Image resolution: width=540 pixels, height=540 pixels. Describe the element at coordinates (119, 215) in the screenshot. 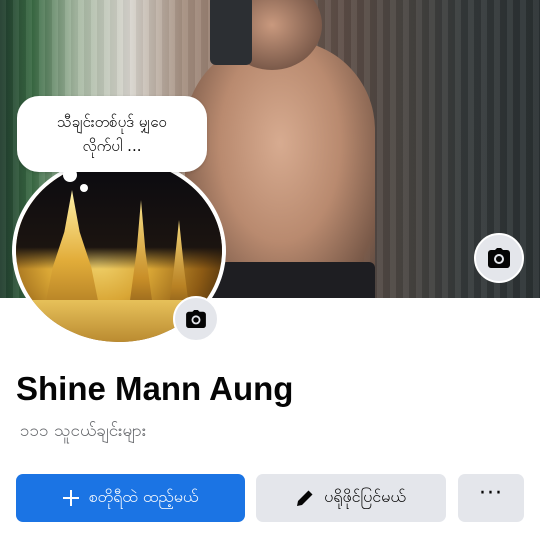

I see `profile-picture-sky` at that location.